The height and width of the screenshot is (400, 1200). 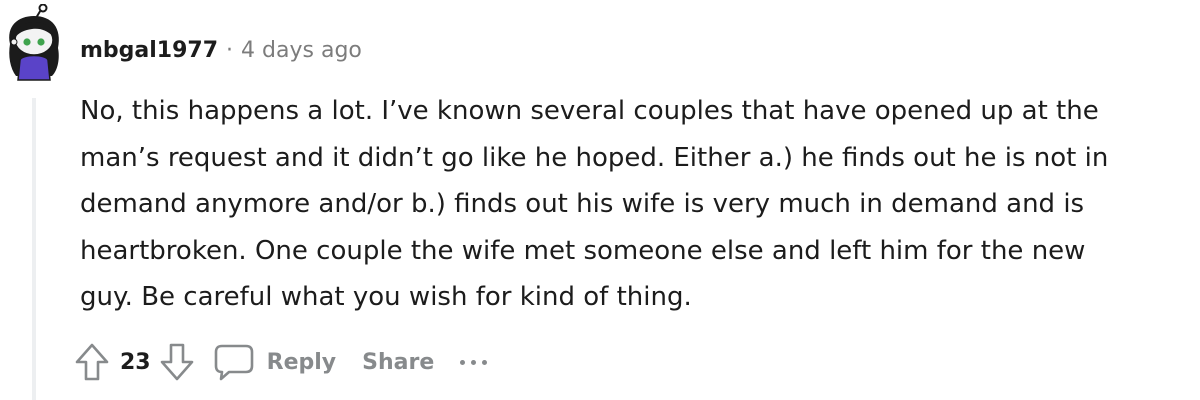 What do you see at coordinates (34, 249) in the screenshot?
I see `thread-line` at bounding box center [34, 249].